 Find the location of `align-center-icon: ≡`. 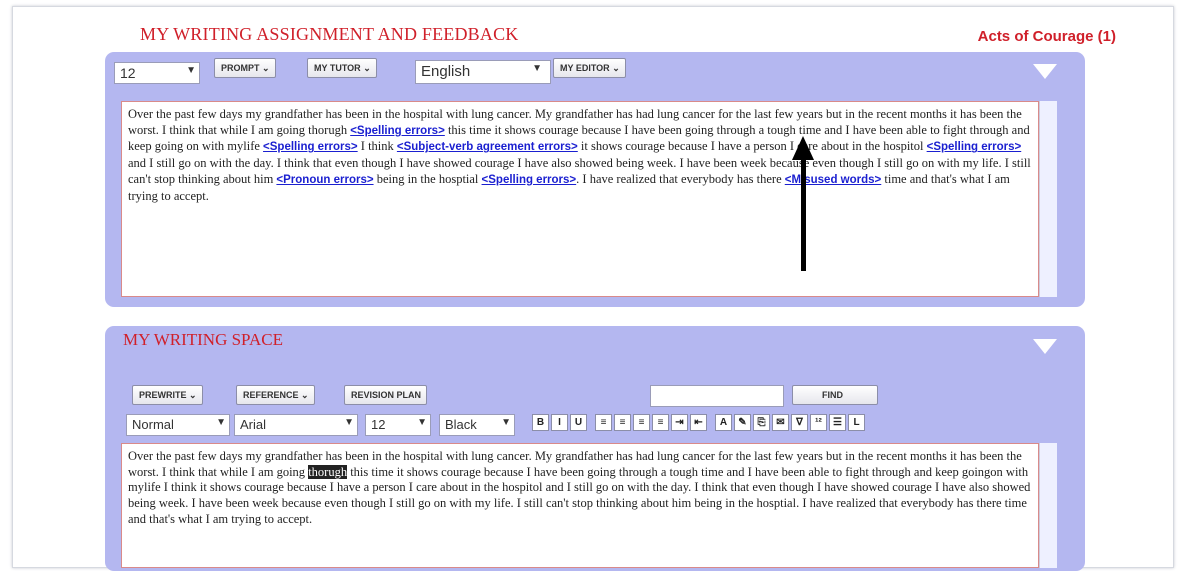

align-center-icon: ≡ is located at coordinates (622, 422).